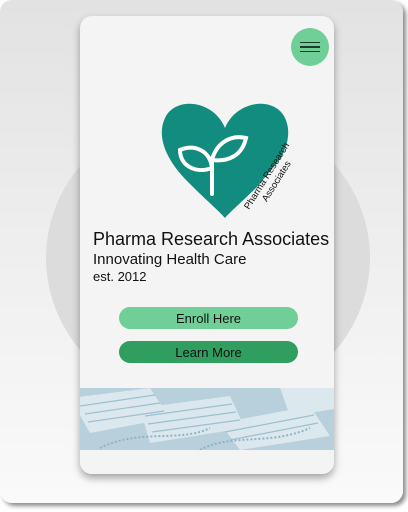 The image size is (408, 512). Describe the element at coordinates (120, 276) in the screenshot. I see `established-year: est. 2012` at that location.